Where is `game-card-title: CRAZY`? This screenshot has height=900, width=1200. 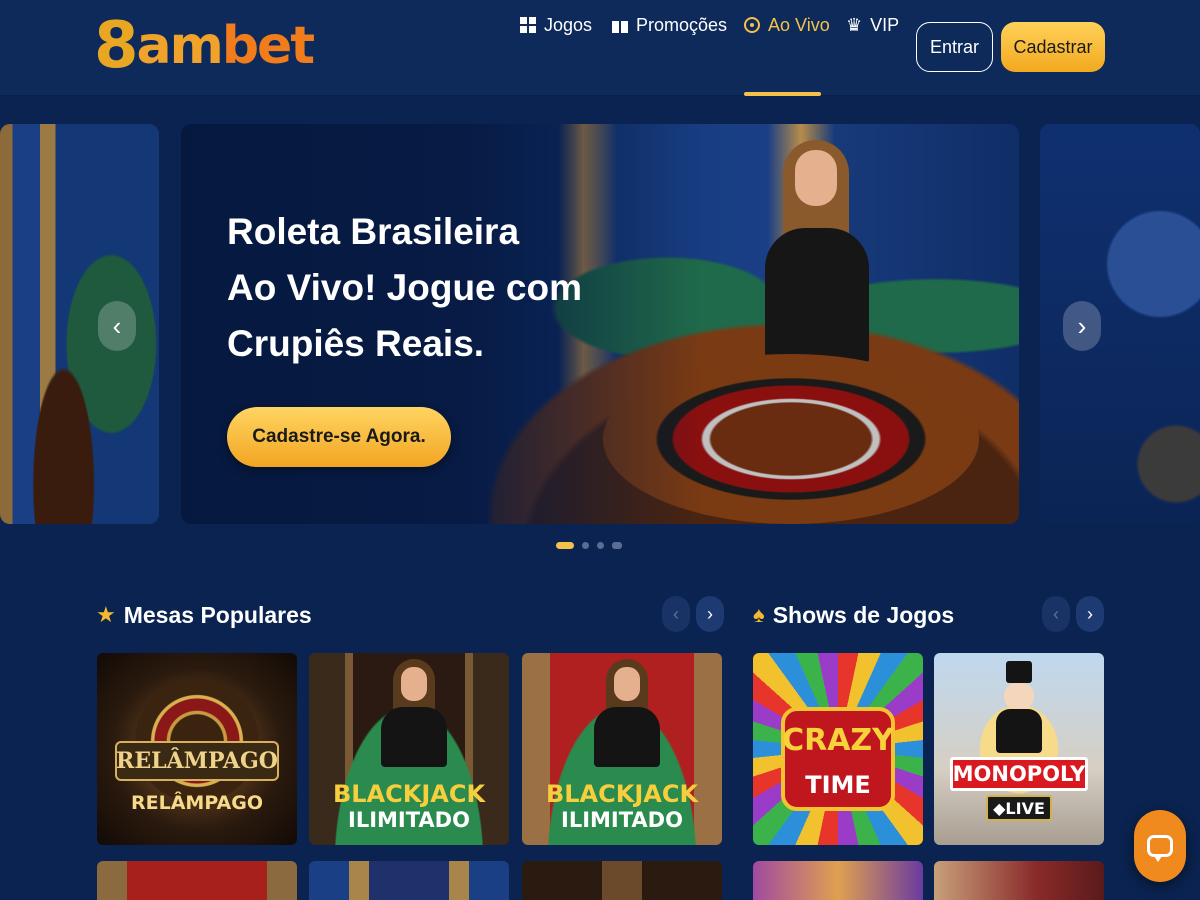 game-card-title: CRAZY is located at coordinates (838, 740).